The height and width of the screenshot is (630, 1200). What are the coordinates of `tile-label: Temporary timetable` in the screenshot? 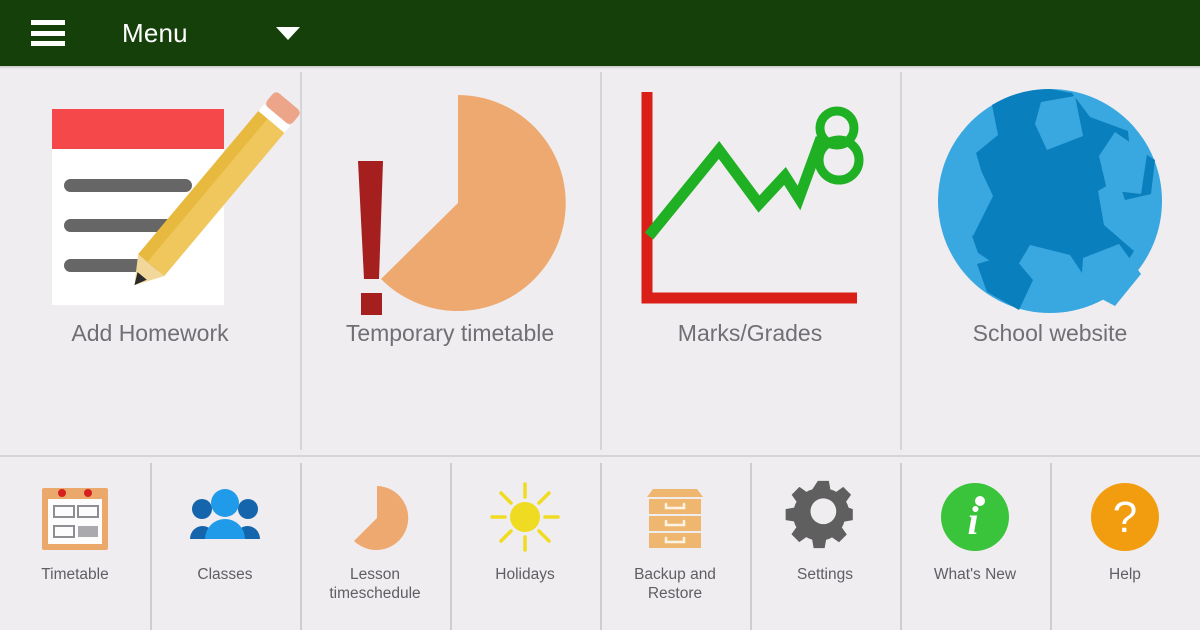 It's located at (450, 333).